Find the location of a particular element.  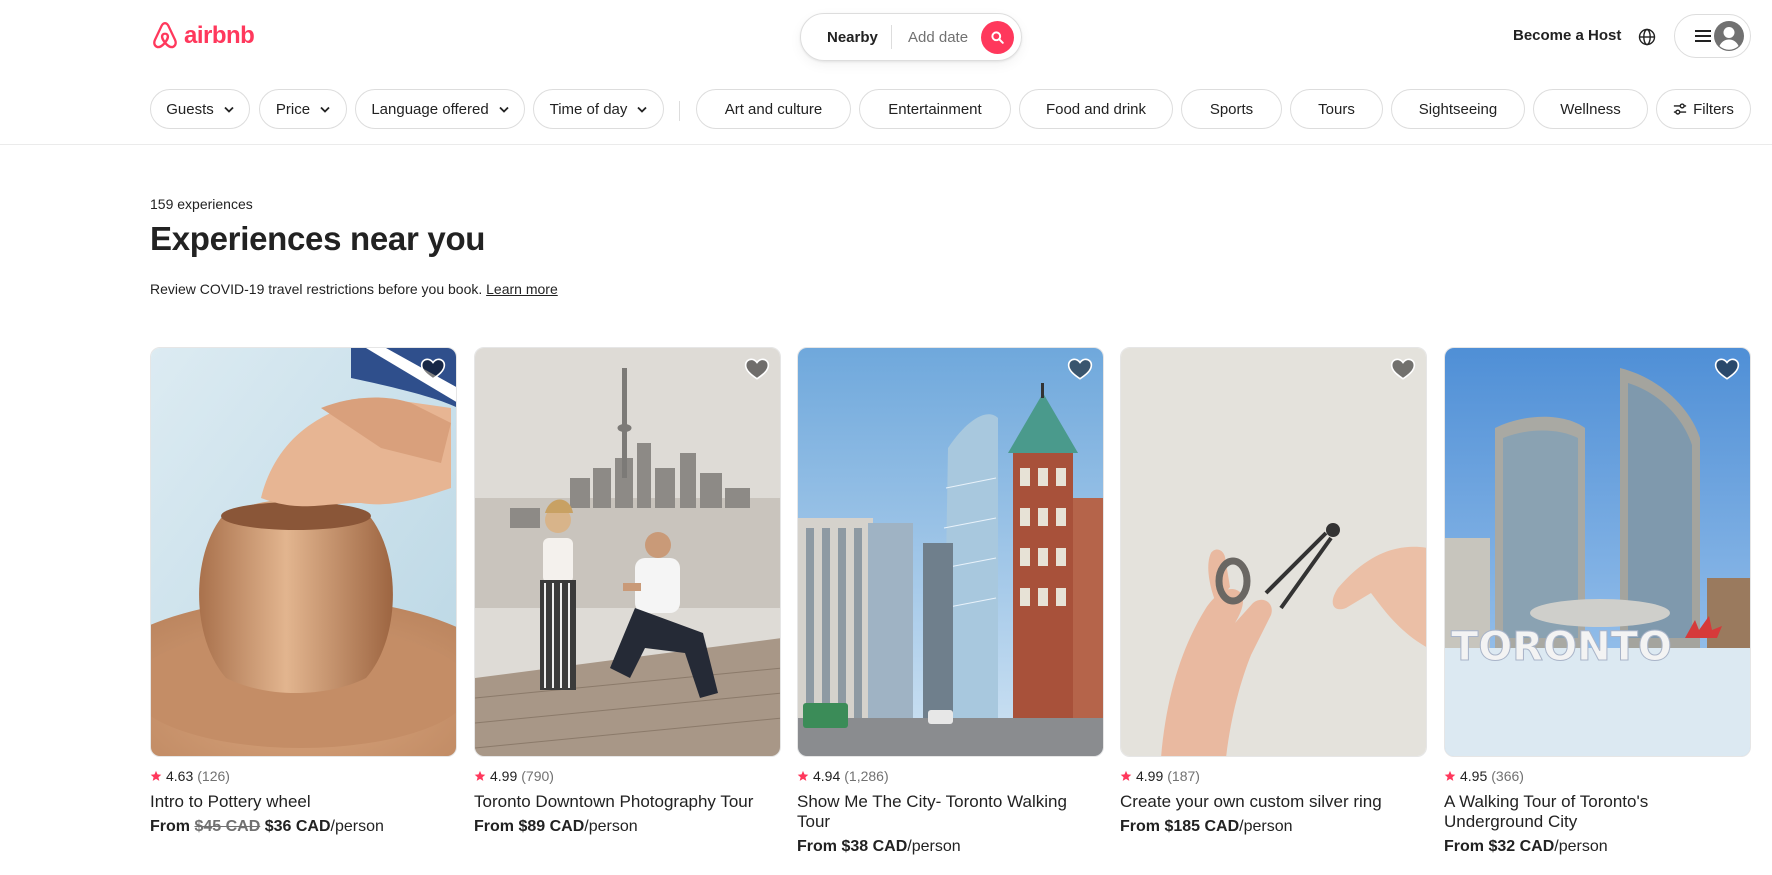

search-icon is located at coordinates (997, 37).